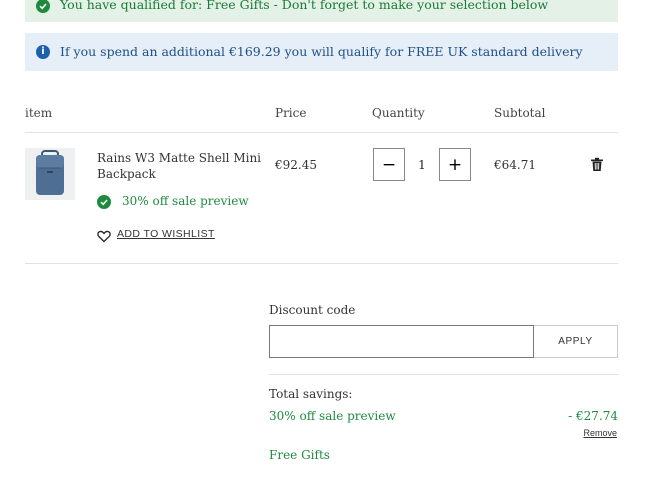 The width and height of the screenshot is (650, 480). I want to click on item-price: €92.45, so click(296, 165).